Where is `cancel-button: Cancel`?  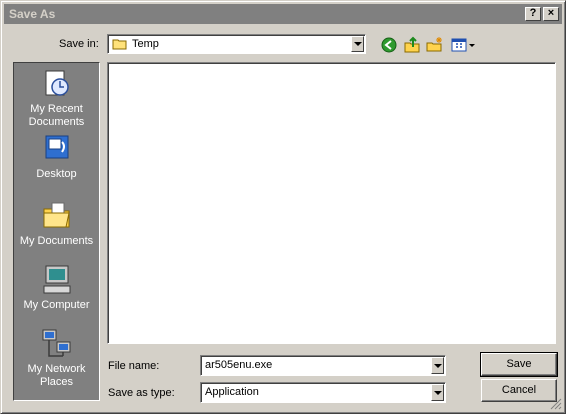
cancel-button: Cancel is located at coordinates (519, 390).